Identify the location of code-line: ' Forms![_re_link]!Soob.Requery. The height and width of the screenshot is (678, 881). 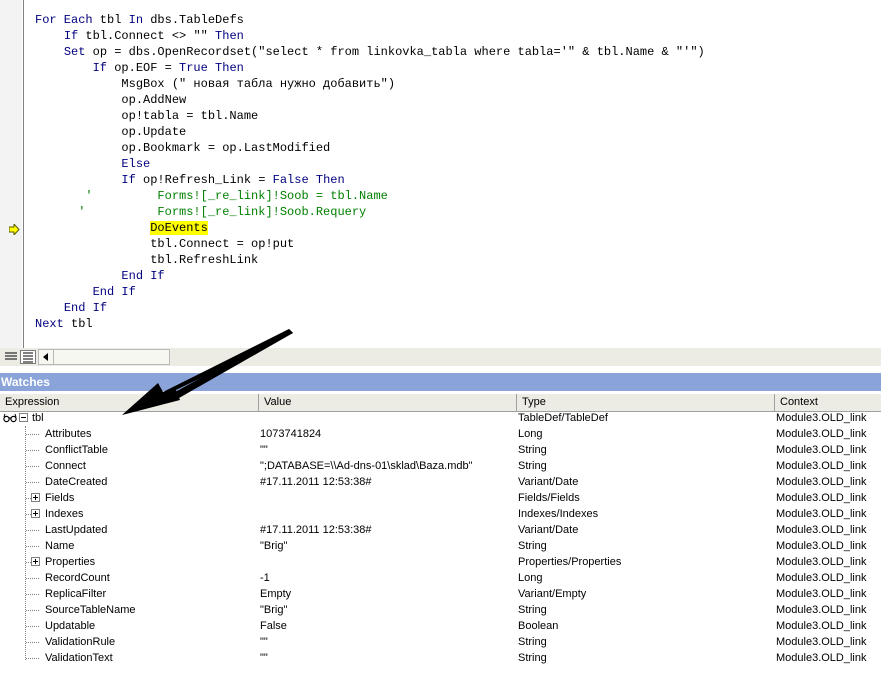
(200, 212).